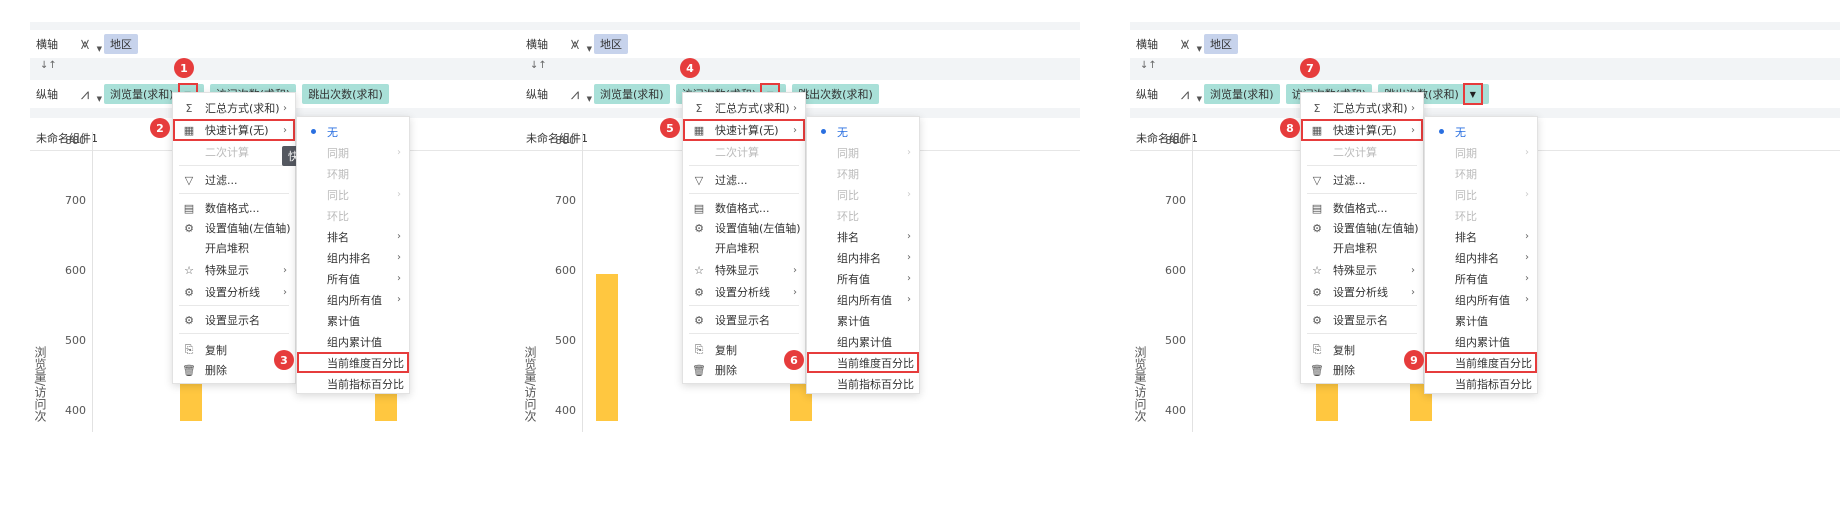 This screenshot has height=514, width=1840. What do you see at coordinates (690, 68) in the screenshot?
I see `step-badge: 4` at bounding box center [690, 68].